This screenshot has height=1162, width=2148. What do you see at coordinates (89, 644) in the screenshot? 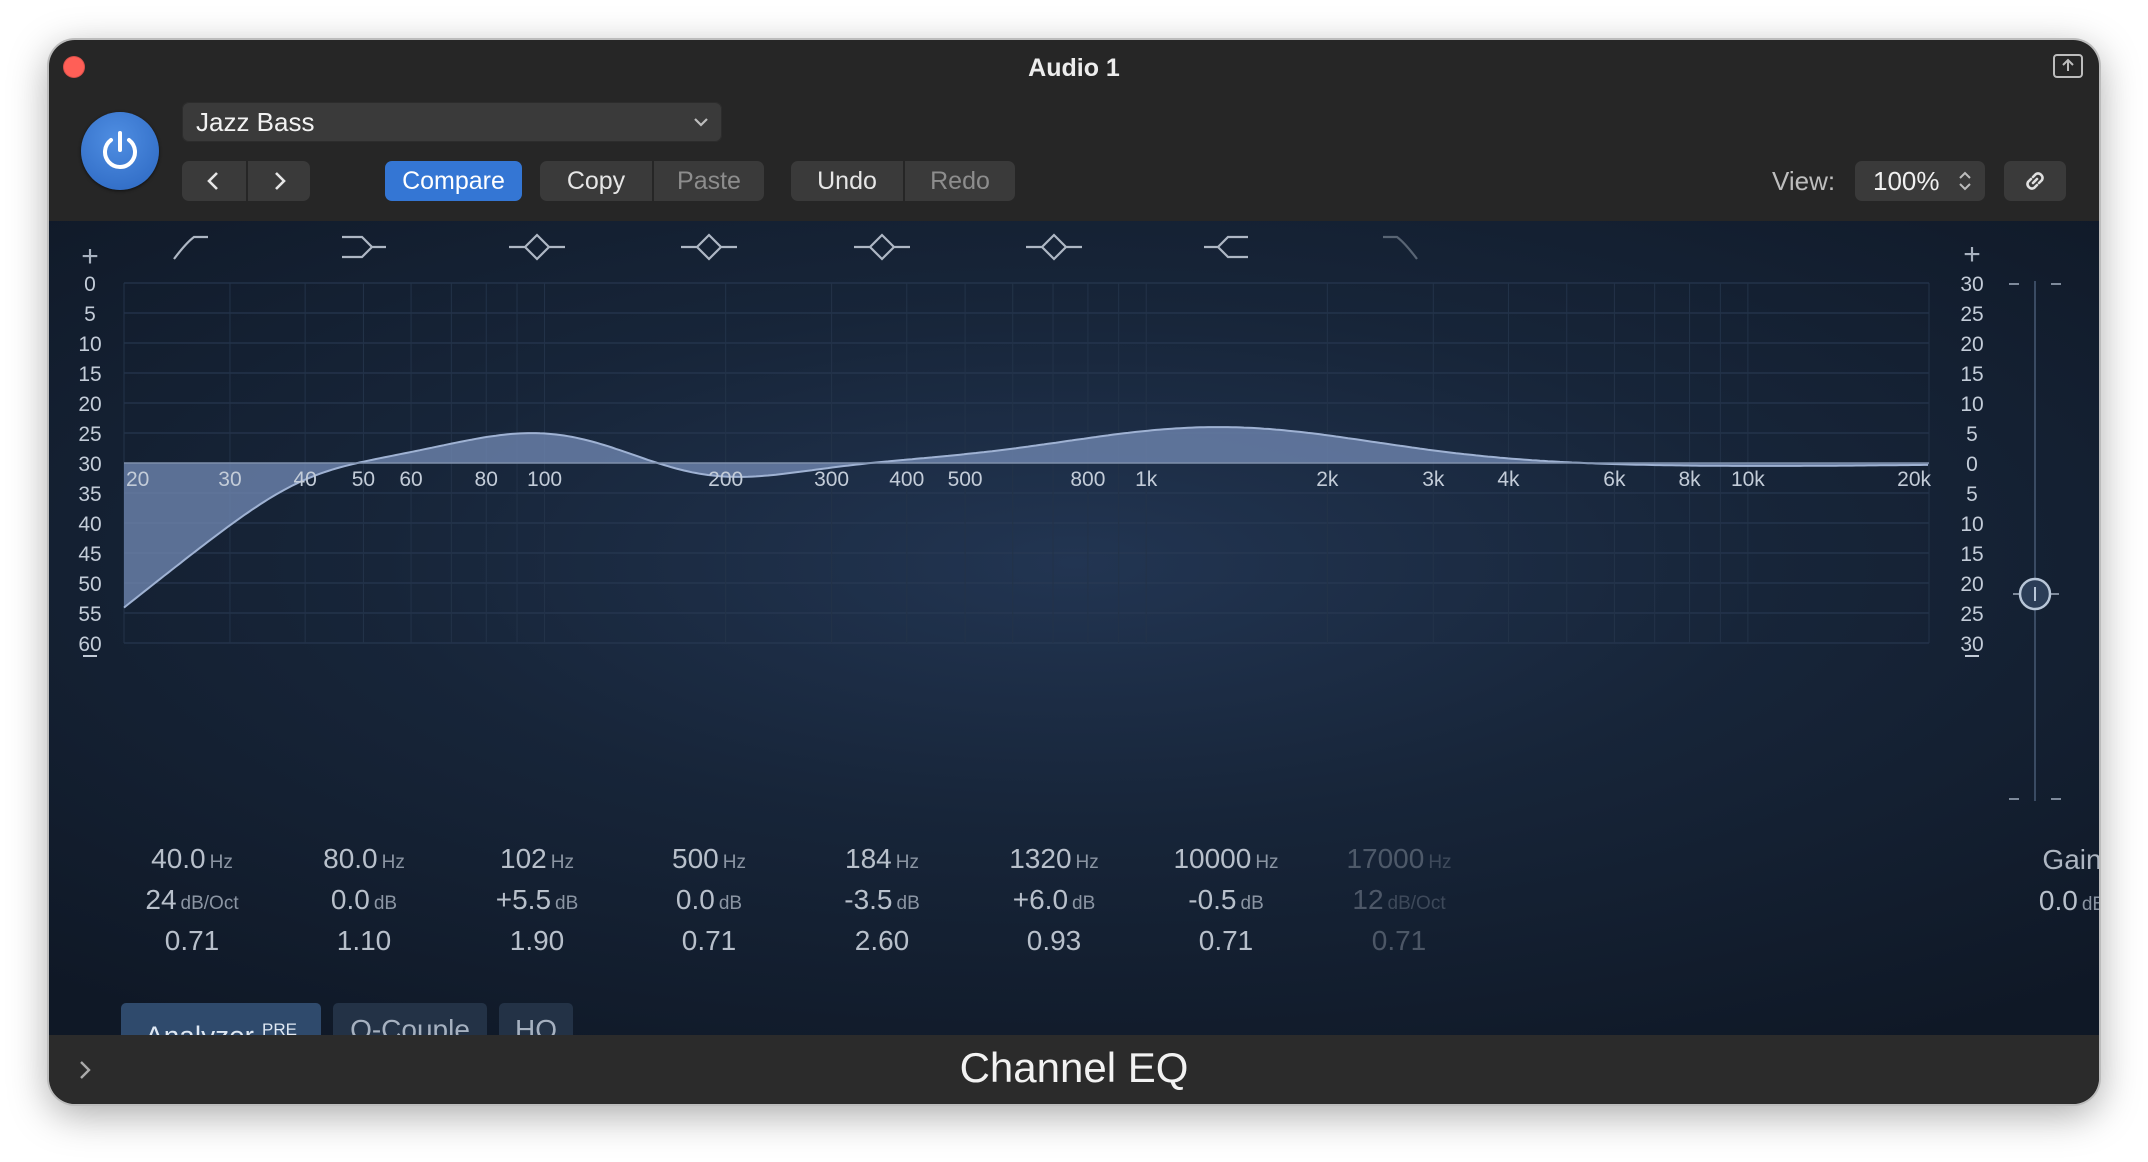
I see `left-scale-label: 60` at bounding box center [89, 644].